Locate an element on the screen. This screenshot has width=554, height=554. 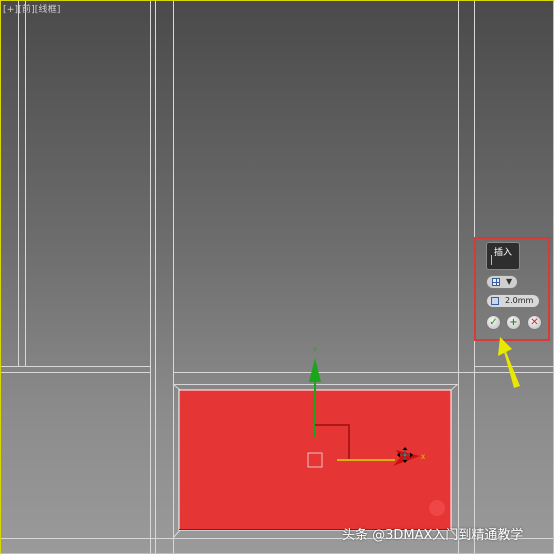
viewport-label: [+][前][线框] is located at coordinates (32, 8).